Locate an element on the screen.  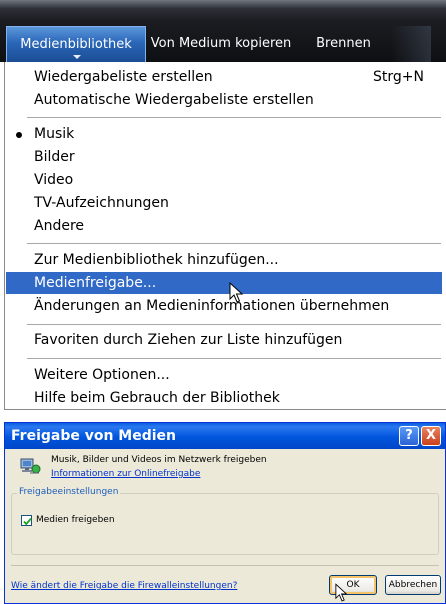
menu-item-label: Bilder is located at coordinates (54, 157).